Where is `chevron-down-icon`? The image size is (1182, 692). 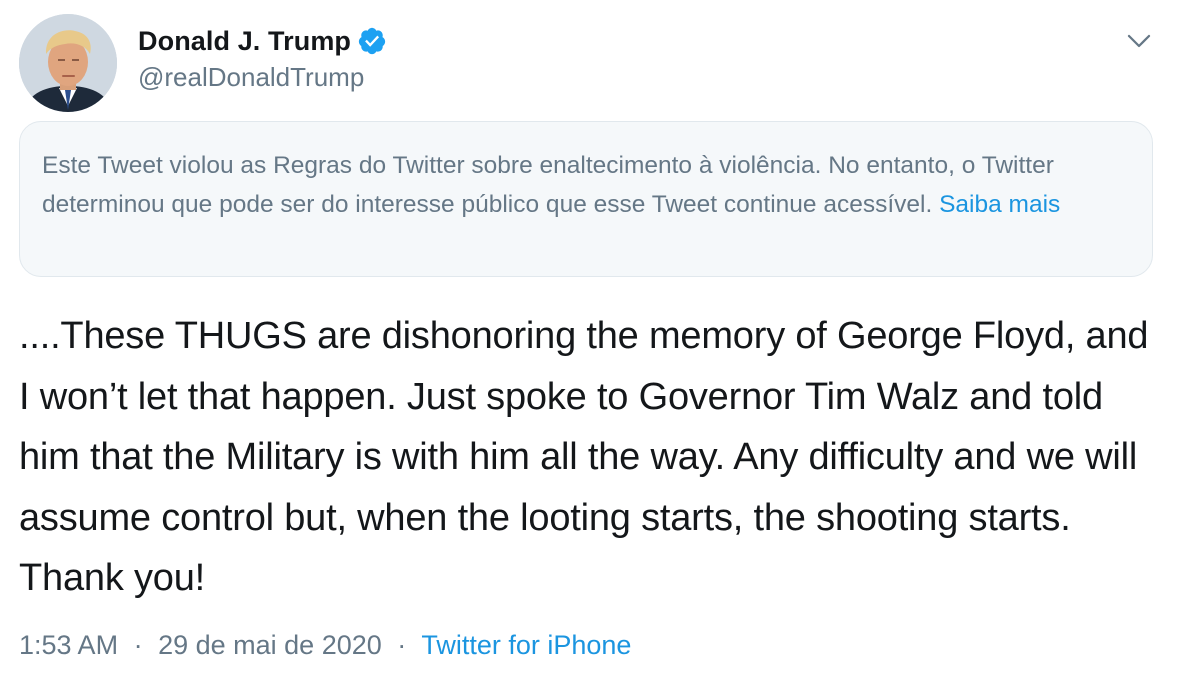 chevron-down-icon is located at coordinates (1139, 41).